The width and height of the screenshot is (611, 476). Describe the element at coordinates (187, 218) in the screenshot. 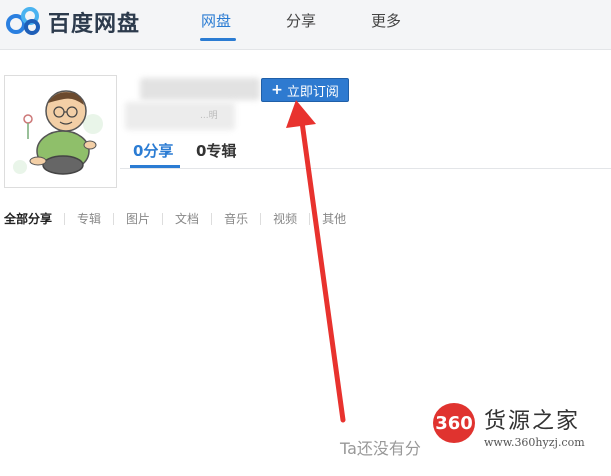

I see `filter-documents: 文档` at that location.